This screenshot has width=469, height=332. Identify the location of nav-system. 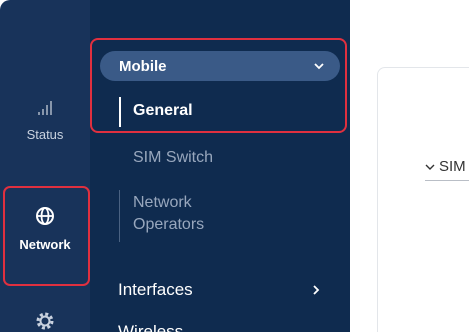
(45, 321).